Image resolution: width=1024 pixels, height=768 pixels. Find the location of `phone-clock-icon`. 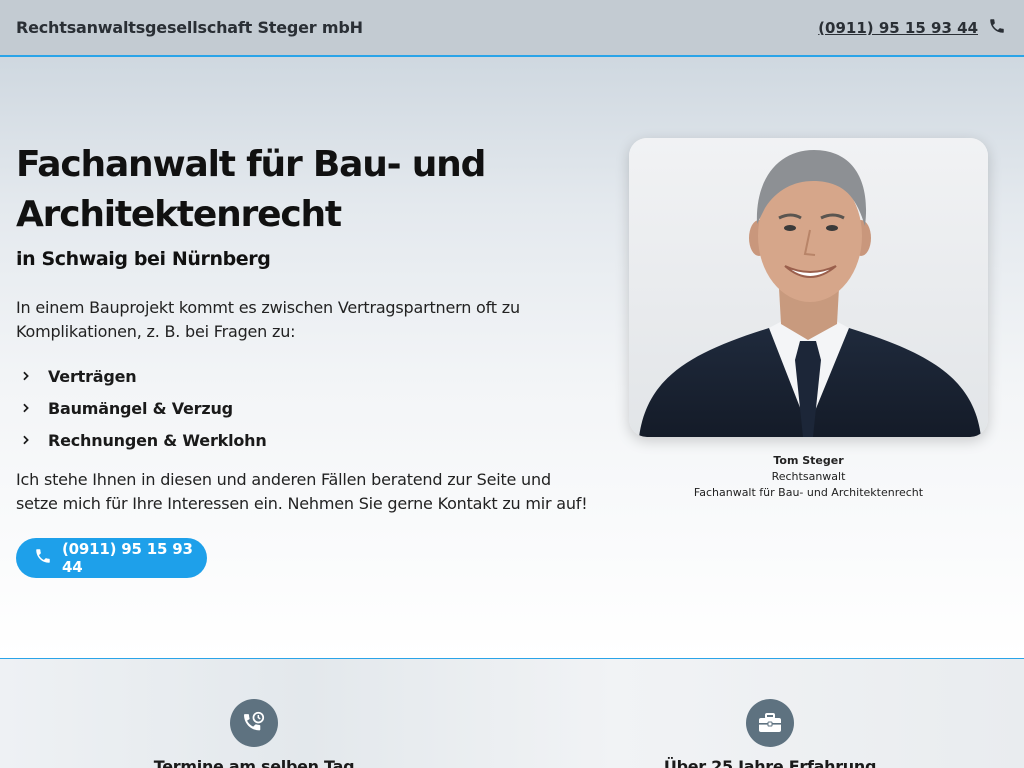

phone-clock-icon is located at coordinates (254, 723).